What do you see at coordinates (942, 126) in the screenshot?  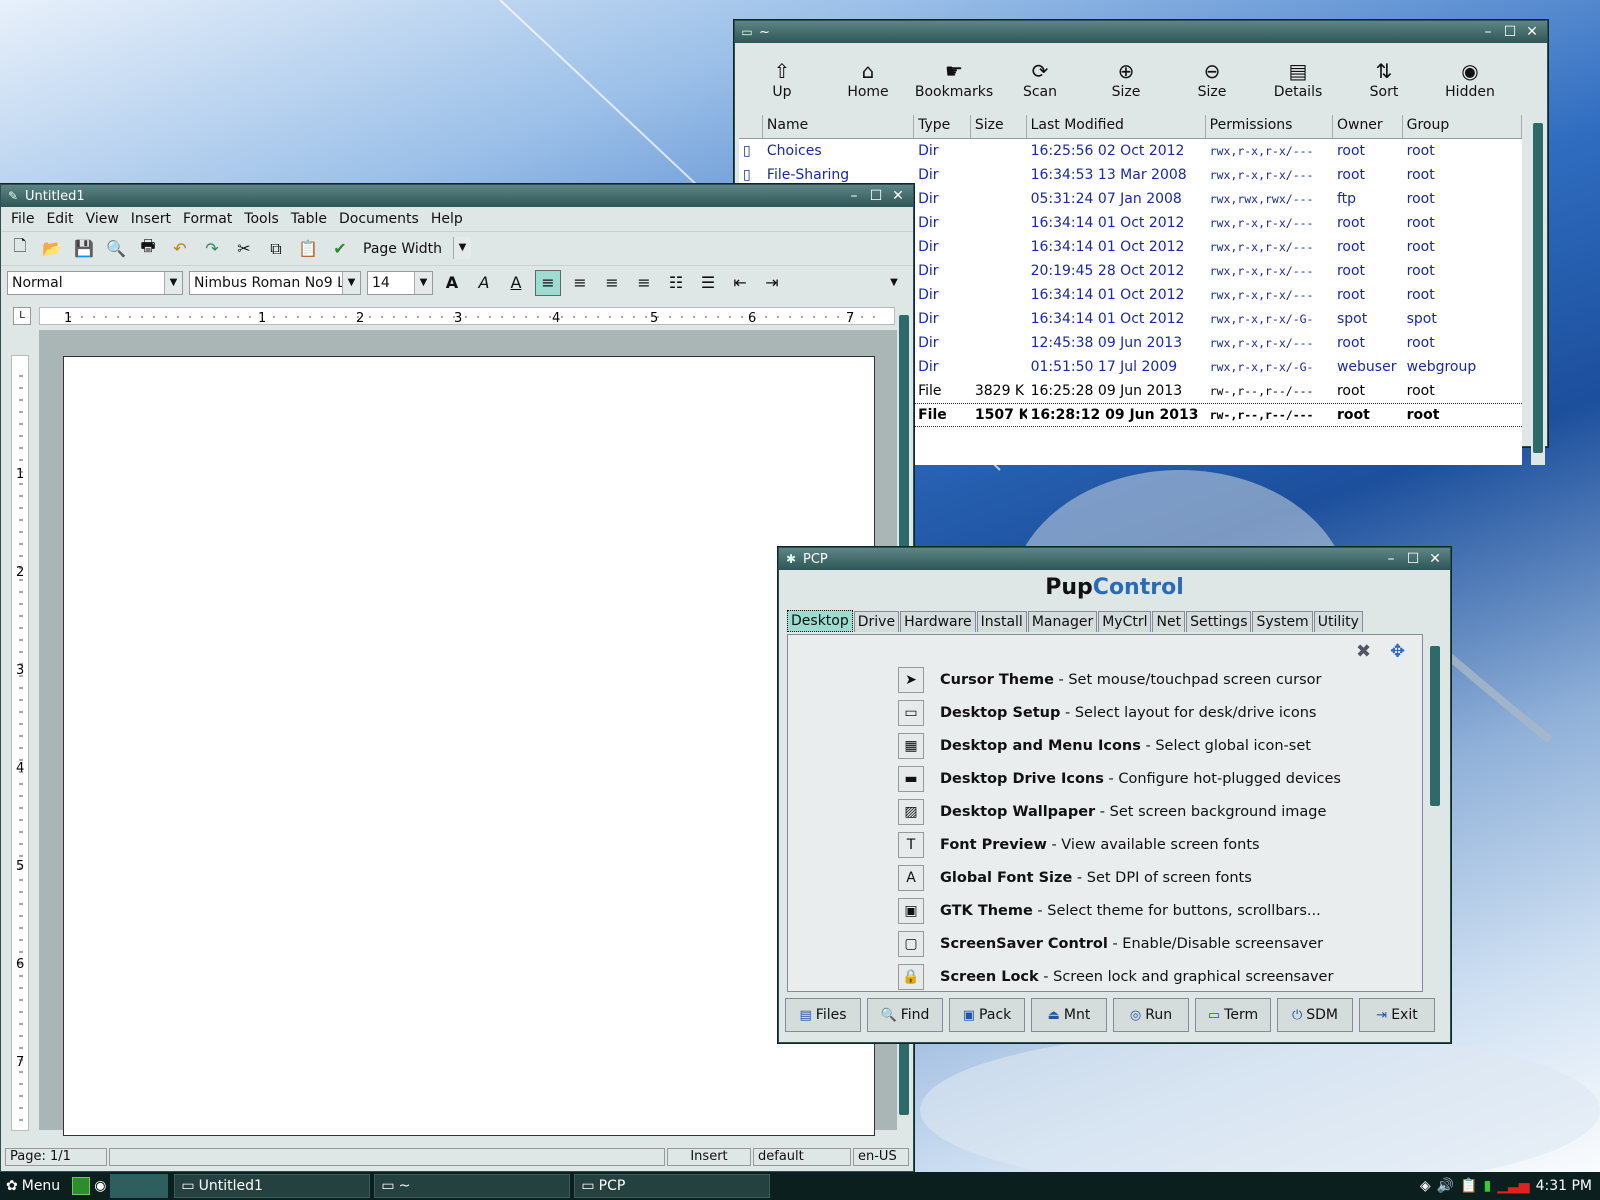 I see `column-header: Type` at bounding box center [942, 126].